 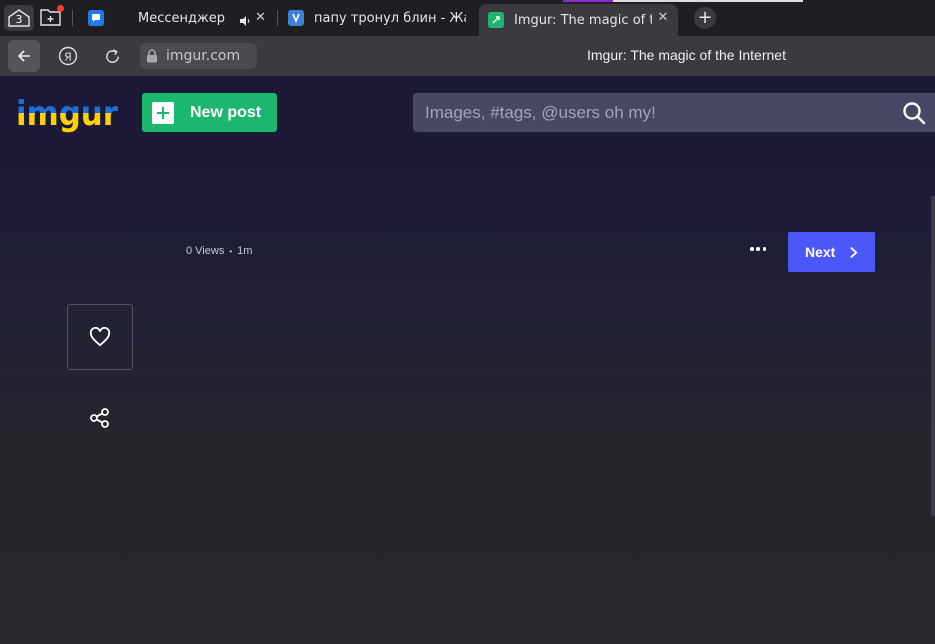 I want to click on search-input, so click(x=648, y=112).